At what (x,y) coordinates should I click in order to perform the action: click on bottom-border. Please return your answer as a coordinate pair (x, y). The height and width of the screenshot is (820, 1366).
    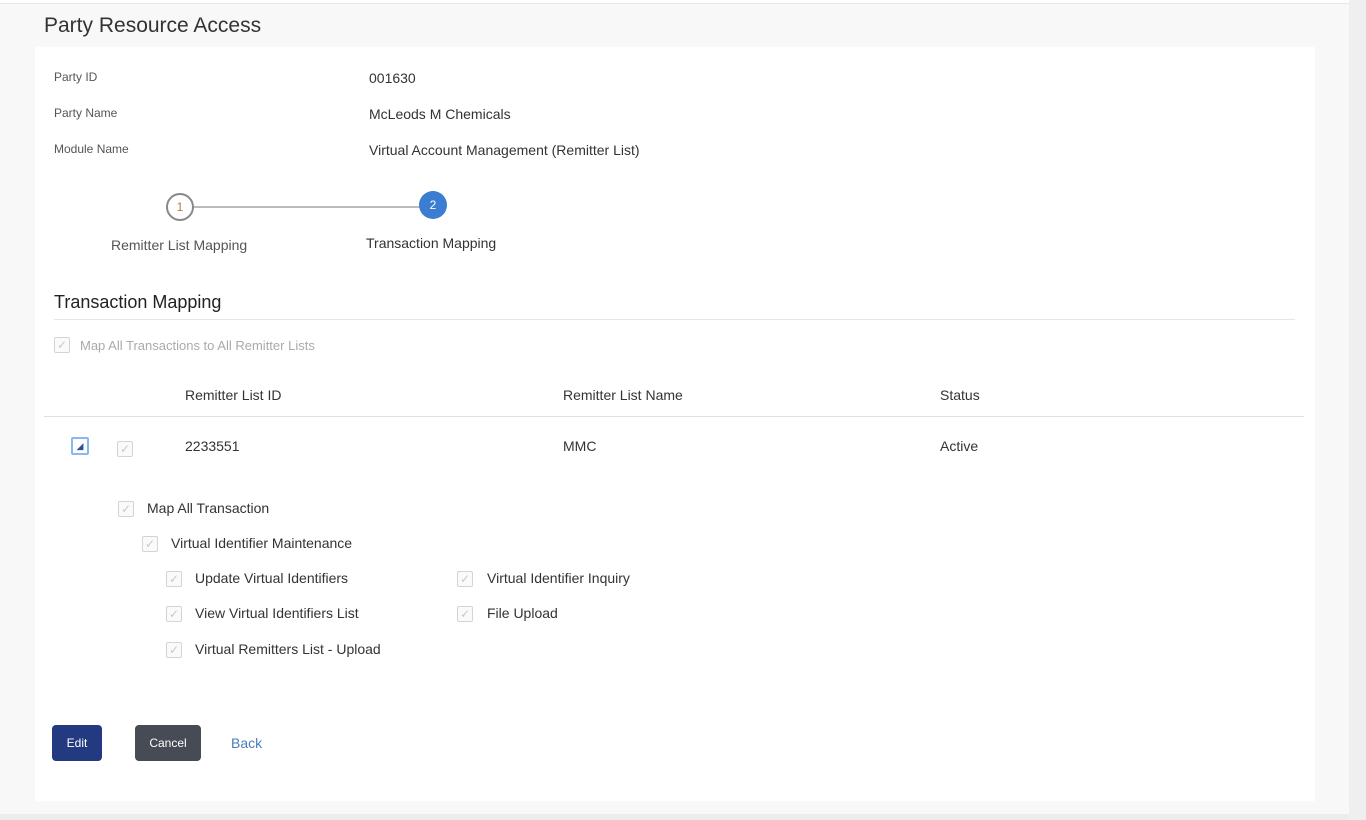
    Looking at the image, I should click on (674, 817).